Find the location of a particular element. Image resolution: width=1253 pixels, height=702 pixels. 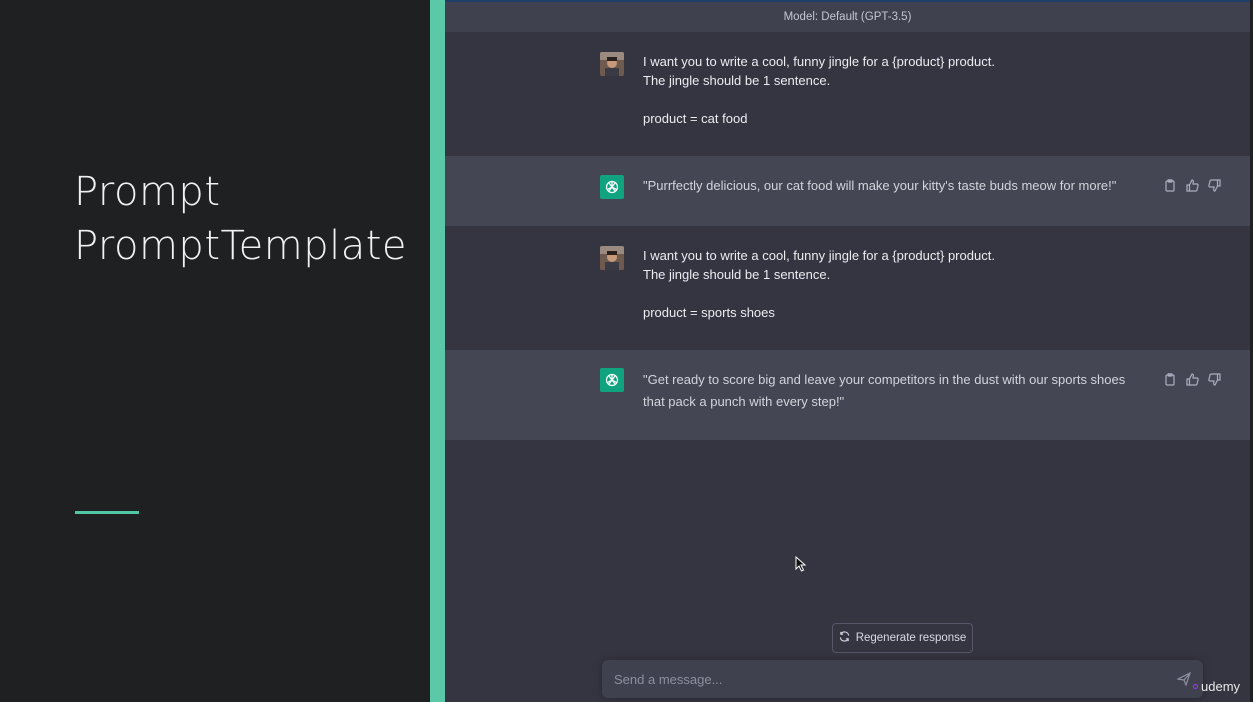

message-line: product = sports shoes is located at coordinates (709, 312).